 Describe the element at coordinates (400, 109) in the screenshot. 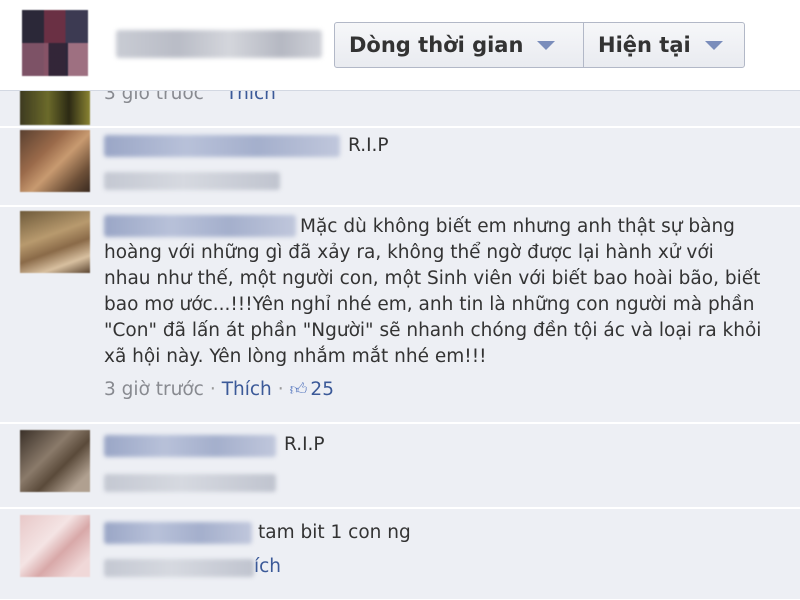

I see `comment-item: 3 giờ trước Thích` at that location.